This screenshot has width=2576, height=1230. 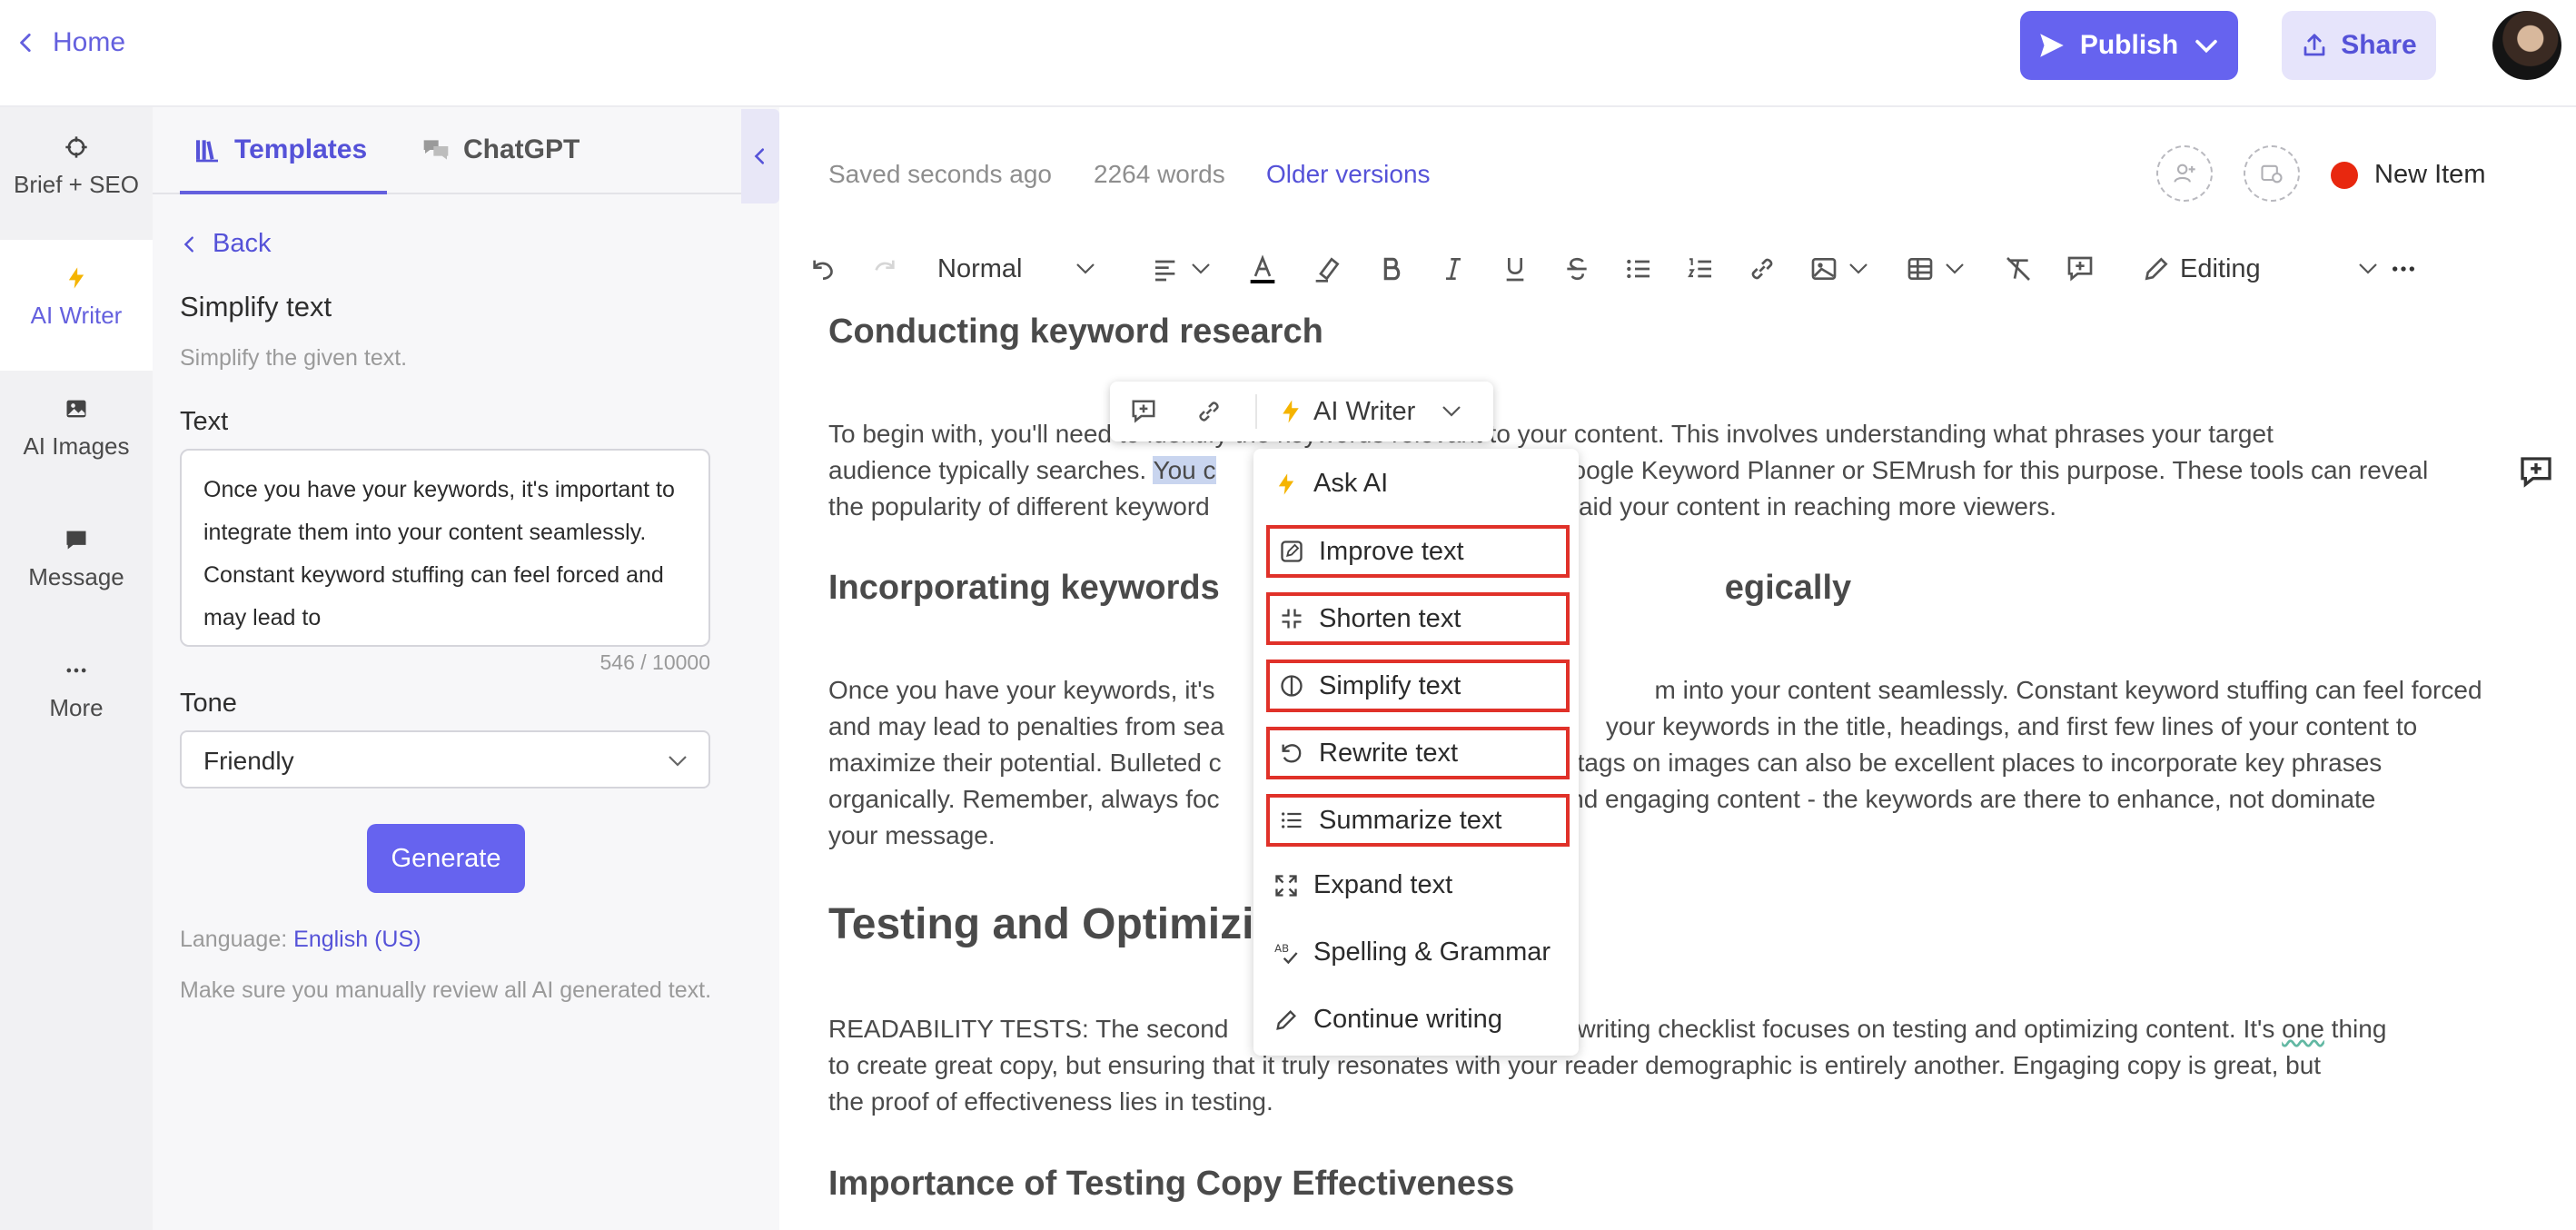 I want to click on link-button, so click(x=1762, y=269).